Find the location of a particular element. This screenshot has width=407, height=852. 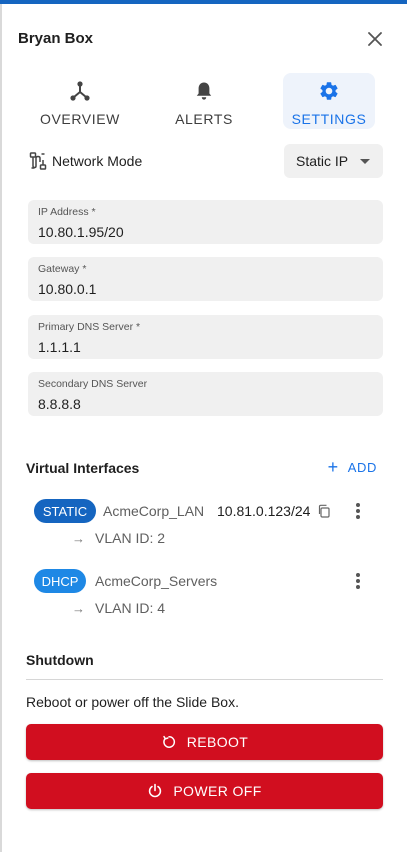

close-icon is located at coordinates (375, 39).